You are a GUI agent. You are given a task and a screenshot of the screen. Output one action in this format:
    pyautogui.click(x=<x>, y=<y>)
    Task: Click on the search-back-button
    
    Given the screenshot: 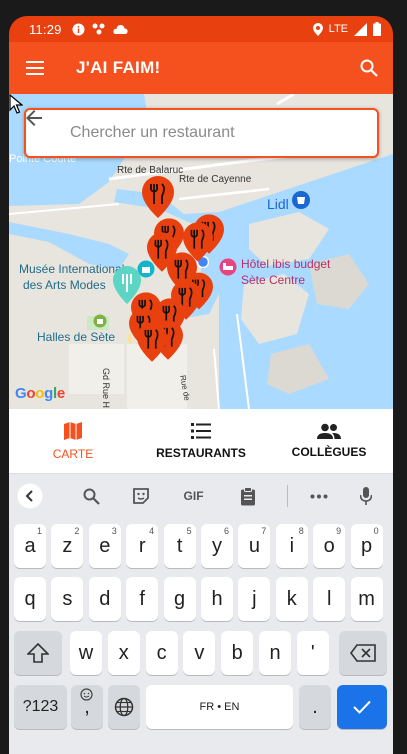 What is the action you would take?
    pyautogui.click(x=48, y=133)
    